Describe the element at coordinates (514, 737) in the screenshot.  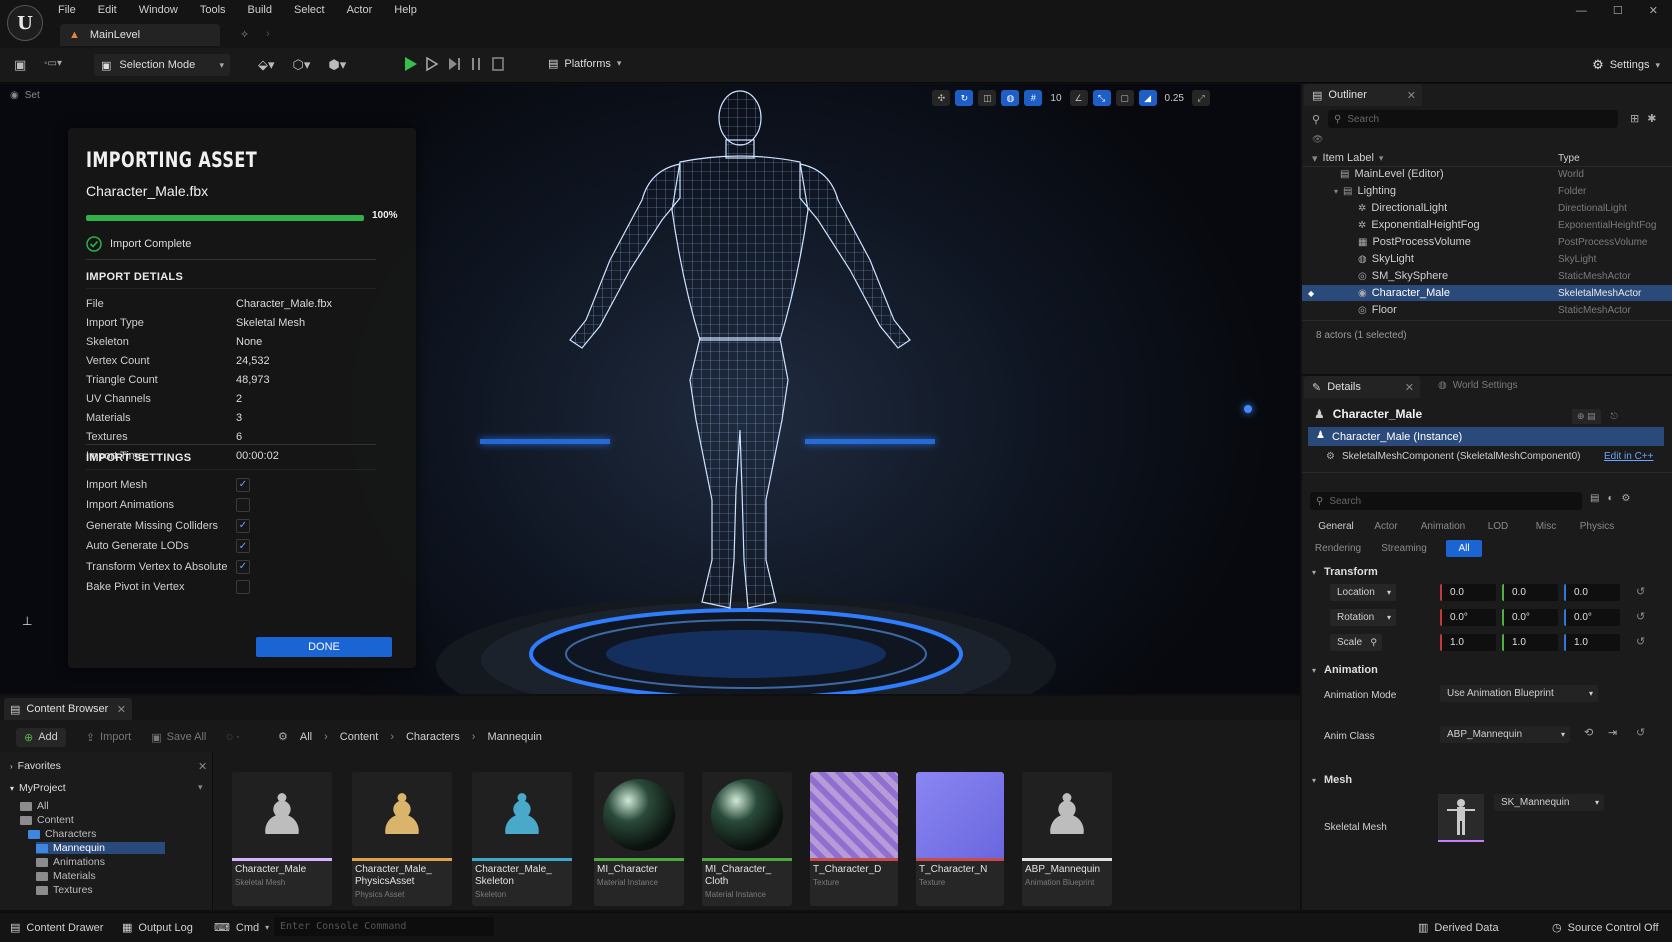
I see `breadcrumb-mannequin: Mannequin` at that location.